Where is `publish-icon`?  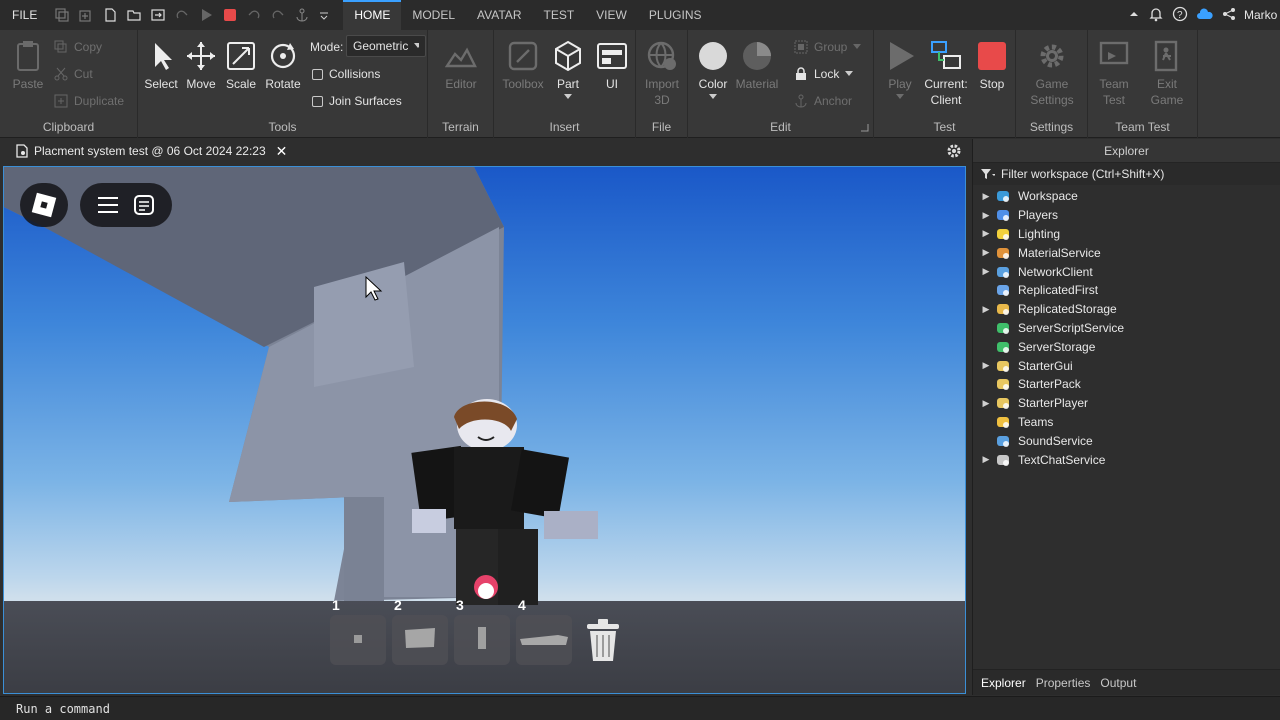
publish-icon is located at coordinates (158, 15).